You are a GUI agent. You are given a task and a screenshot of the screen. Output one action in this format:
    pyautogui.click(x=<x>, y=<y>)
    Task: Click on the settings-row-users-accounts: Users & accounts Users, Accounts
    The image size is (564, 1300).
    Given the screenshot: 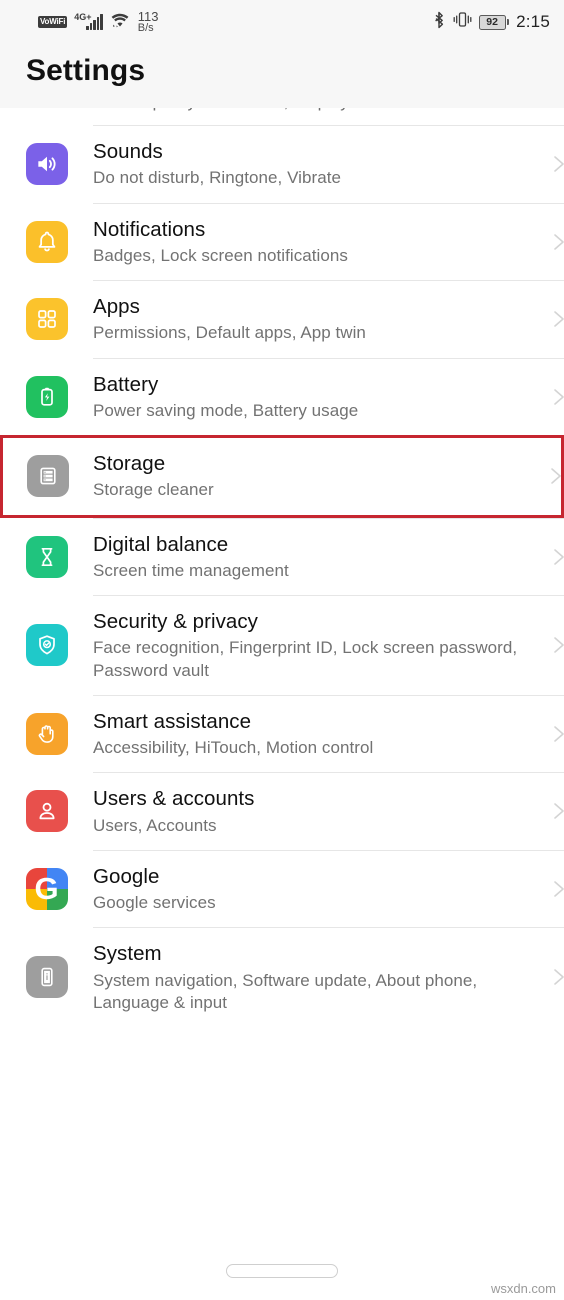 What is the action you would take?
    pyautogui.click(x=282, y=811)
    